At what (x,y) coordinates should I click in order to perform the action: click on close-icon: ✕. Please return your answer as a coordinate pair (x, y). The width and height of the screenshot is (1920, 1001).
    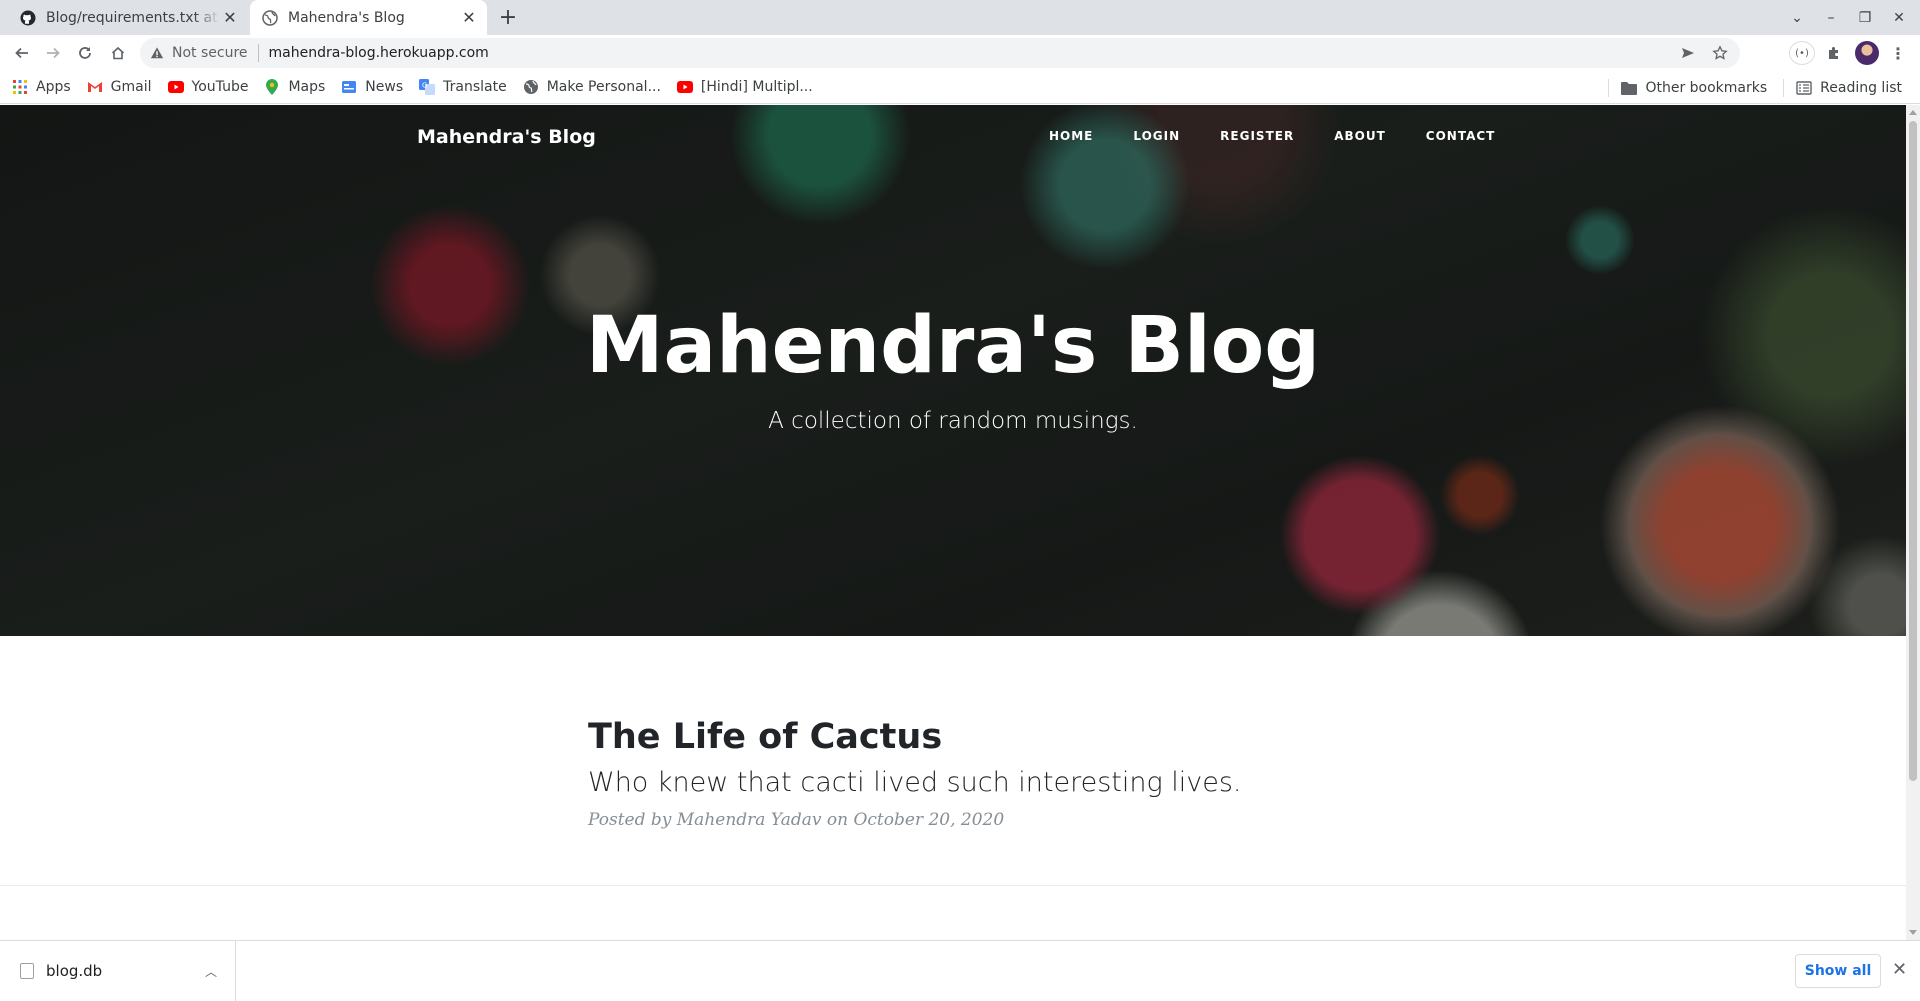
    Looking at the image, I should click on (1899, 969).